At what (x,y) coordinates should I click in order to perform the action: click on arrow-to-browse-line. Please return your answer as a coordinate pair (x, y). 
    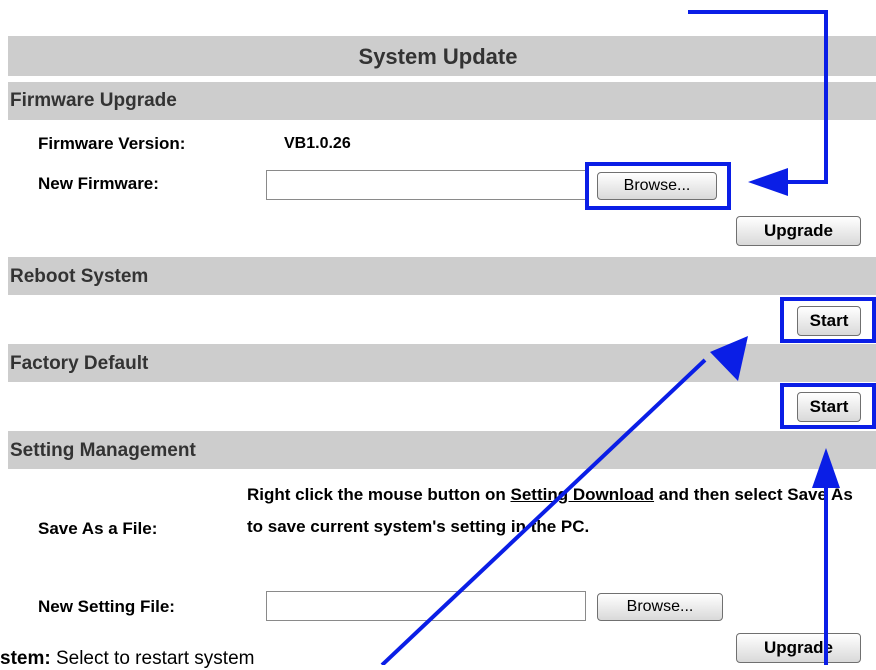
    Looking at the image, I should click on (758, 97).